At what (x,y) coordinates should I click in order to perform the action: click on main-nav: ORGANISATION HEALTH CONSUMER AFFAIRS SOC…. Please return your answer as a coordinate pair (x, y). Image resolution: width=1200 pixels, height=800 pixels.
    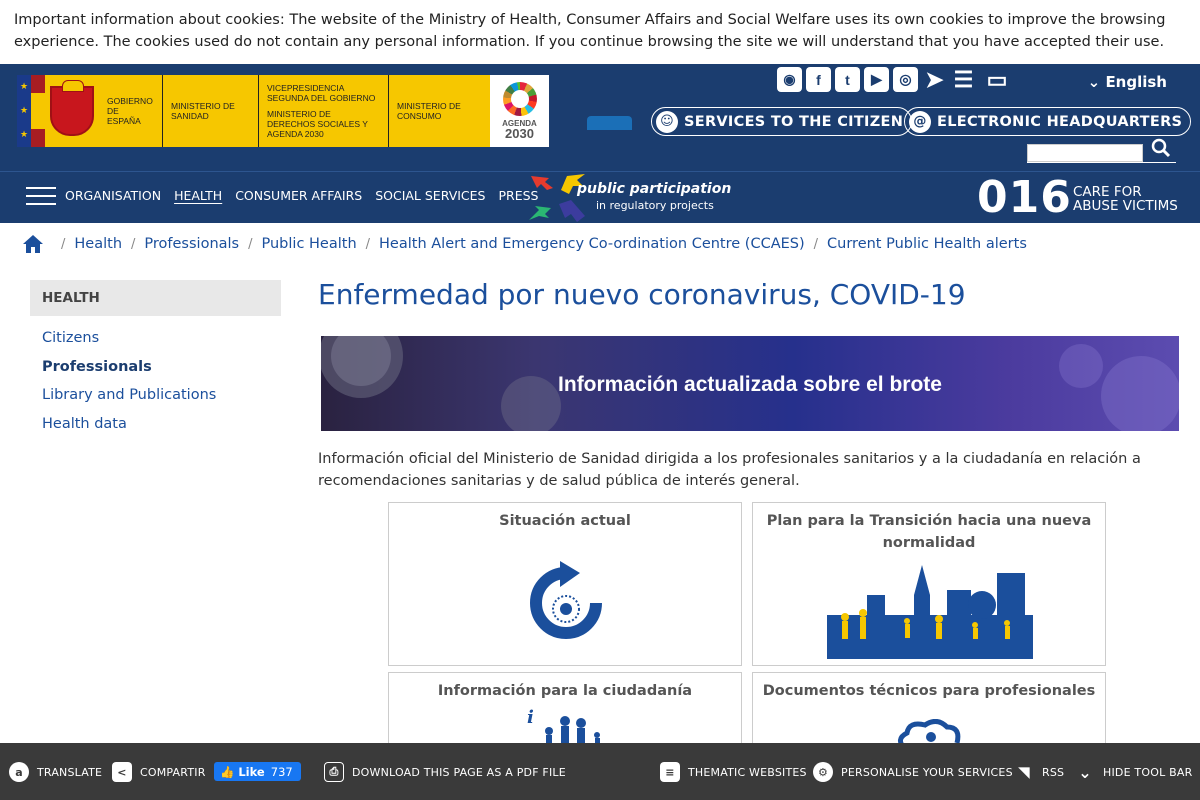
    Looking at the image, I should click on (600, 197).